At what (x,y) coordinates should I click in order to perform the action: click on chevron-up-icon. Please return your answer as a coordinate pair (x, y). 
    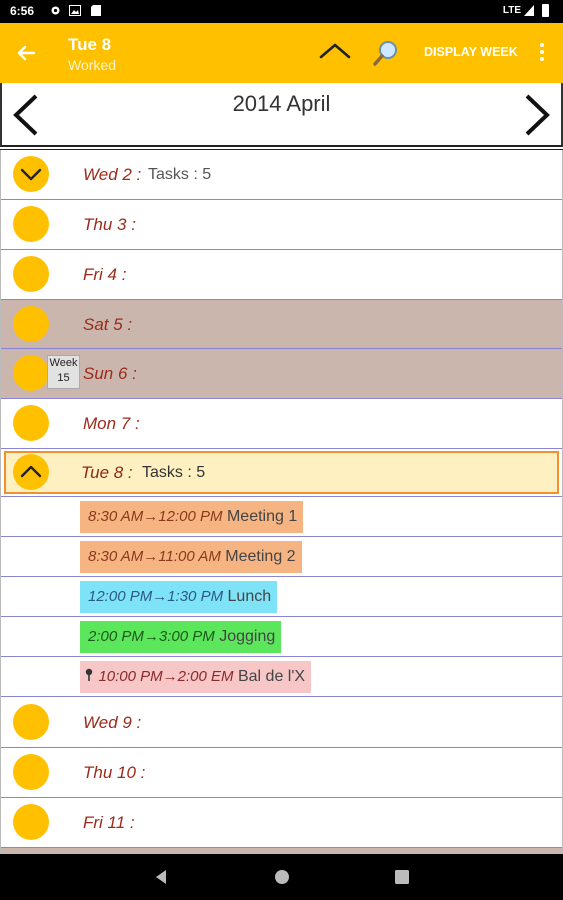
    Looking at the image, I should click on (31, 471).